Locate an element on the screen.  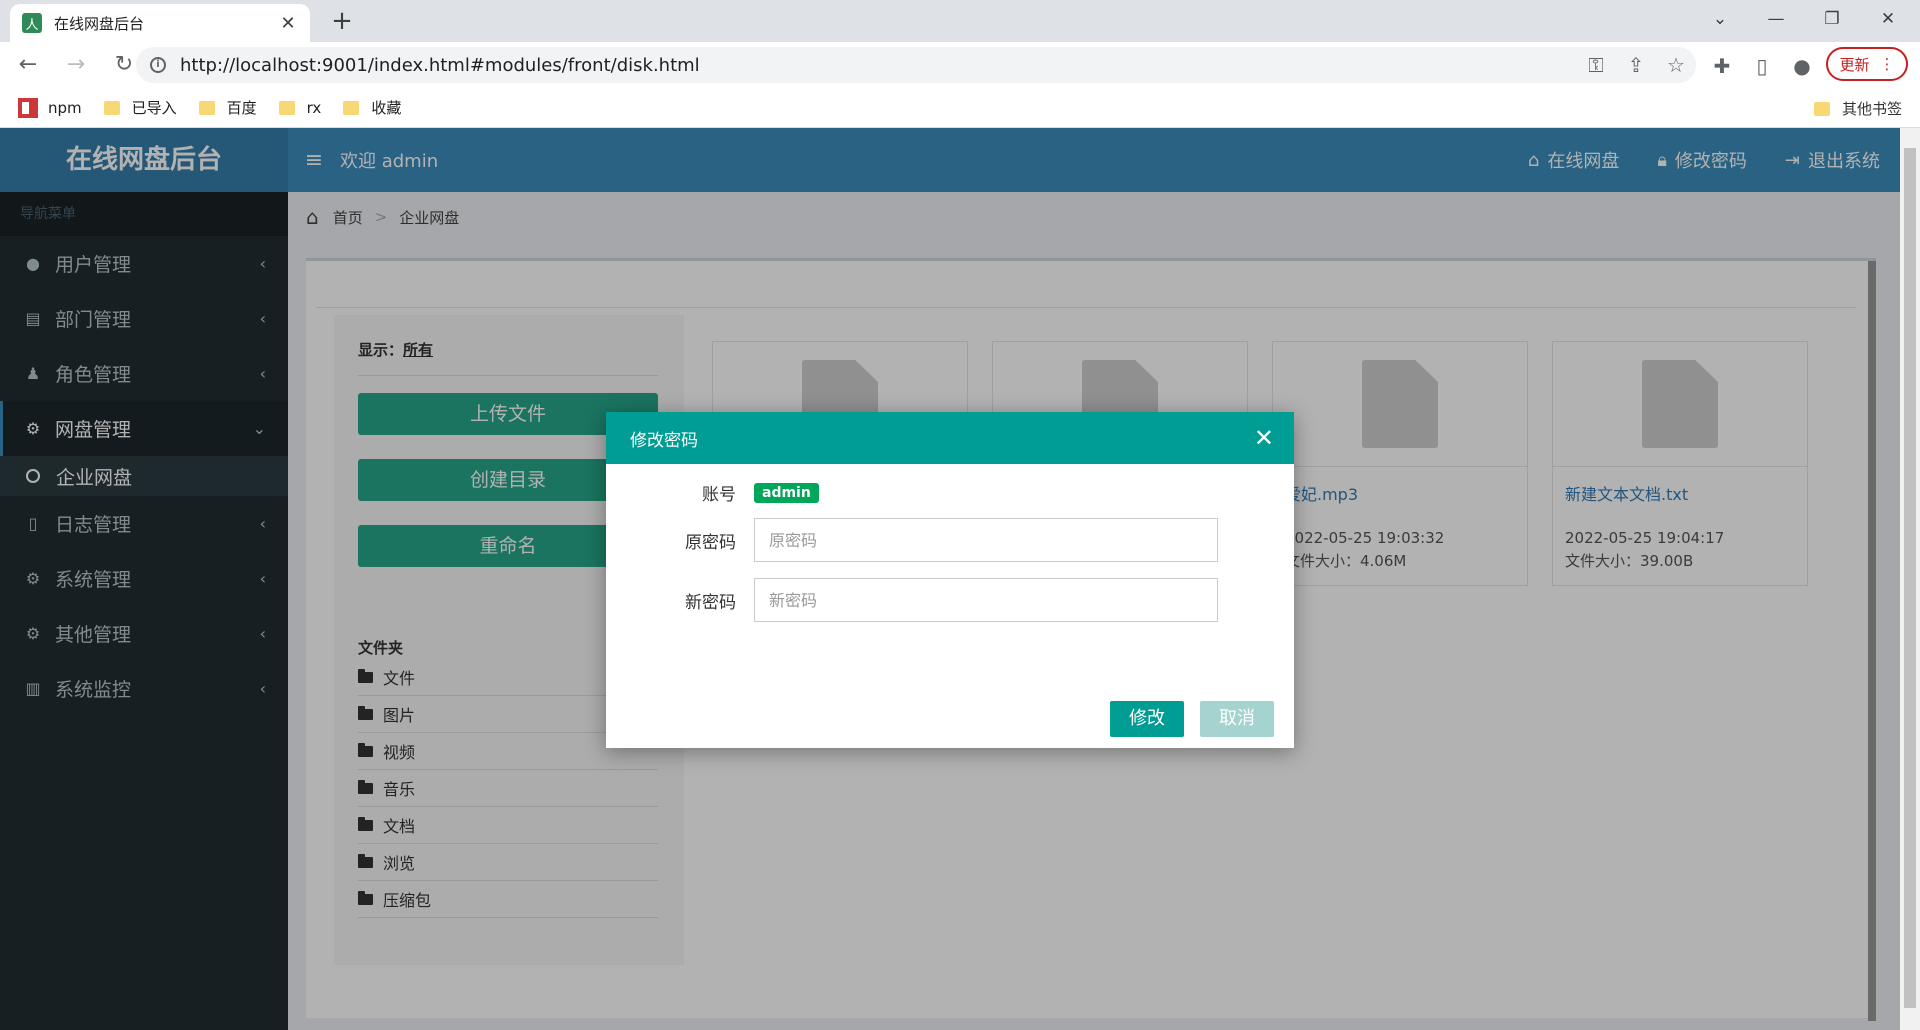
bookmark-other: 其他书签 is located at coordinates (1857, 108).